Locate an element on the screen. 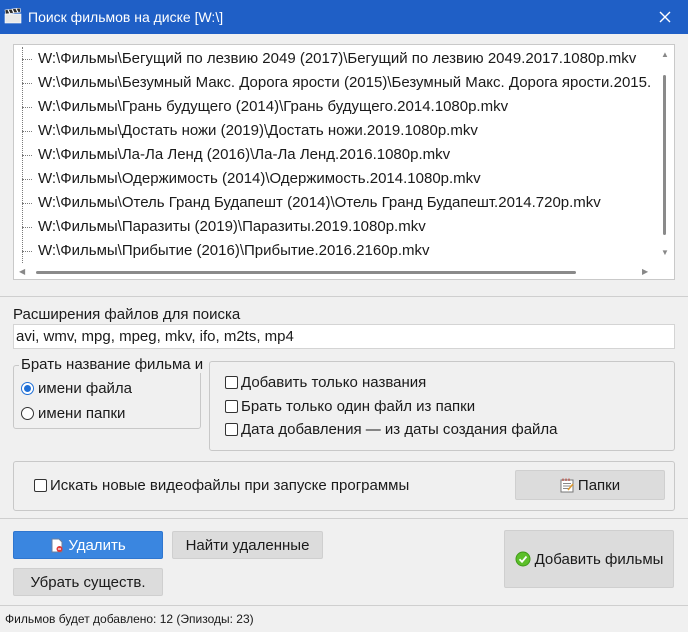 The image size is (688, 632). horizontal-scroll-thumb is located at coordinates (306, 272).